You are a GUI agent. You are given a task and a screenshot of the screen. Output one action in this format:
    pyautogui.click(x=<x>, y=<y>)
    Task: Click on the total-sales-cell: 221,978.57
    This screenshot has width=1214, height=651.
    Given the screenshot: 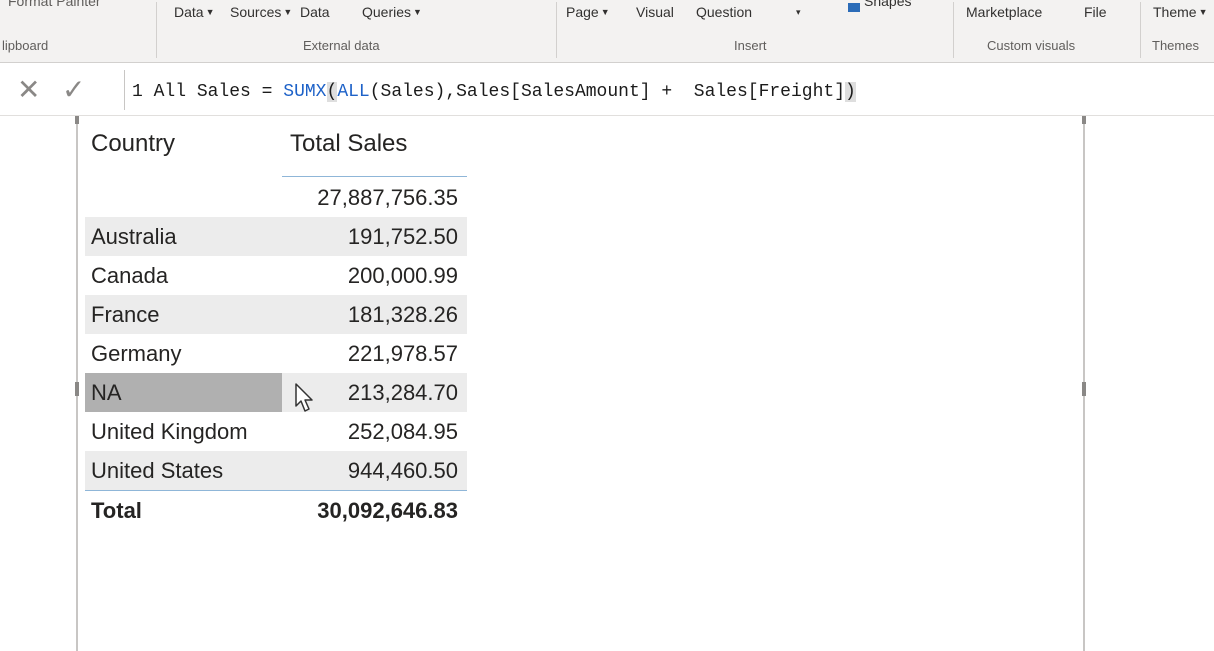 What is the action you would take?
    pyautogui.click(x=374, y=353)
    